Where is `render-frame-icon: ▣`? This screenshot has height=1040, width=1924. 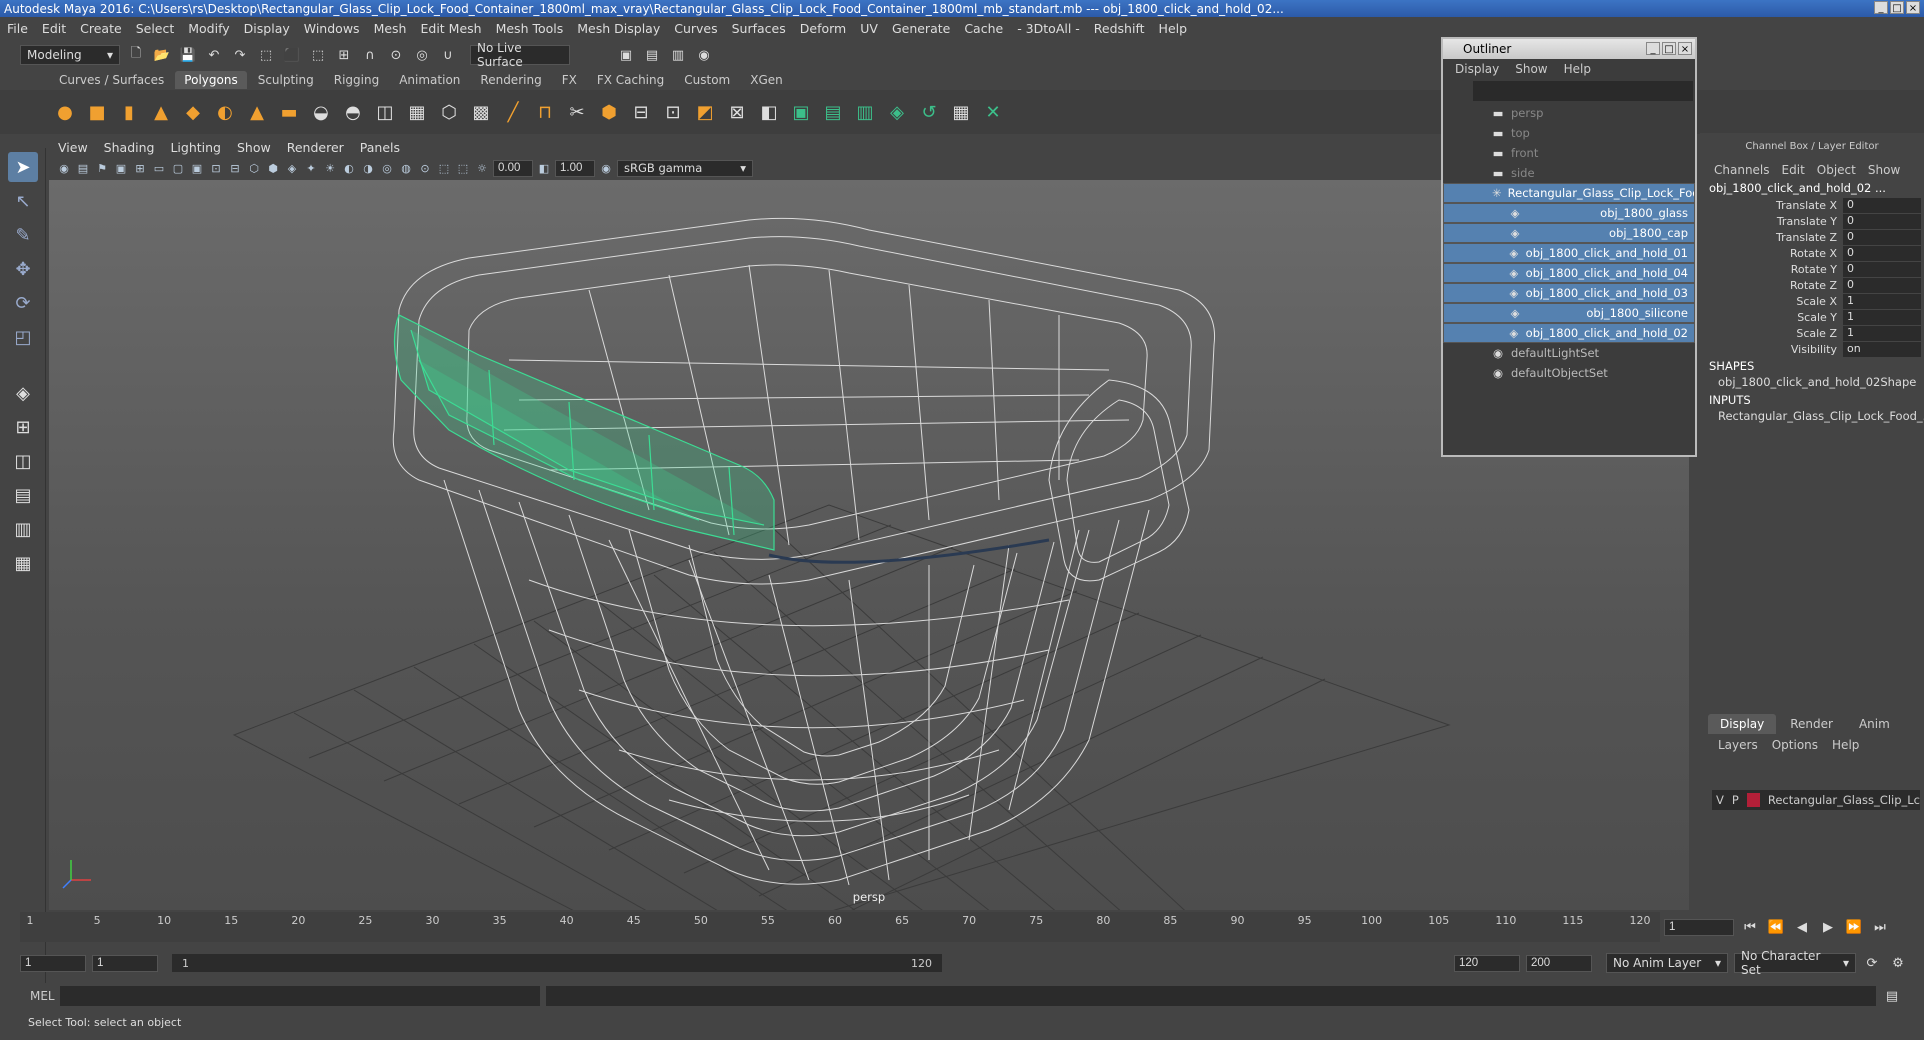 render-frame-icon: ▣ is located at coordinates (626, 55).